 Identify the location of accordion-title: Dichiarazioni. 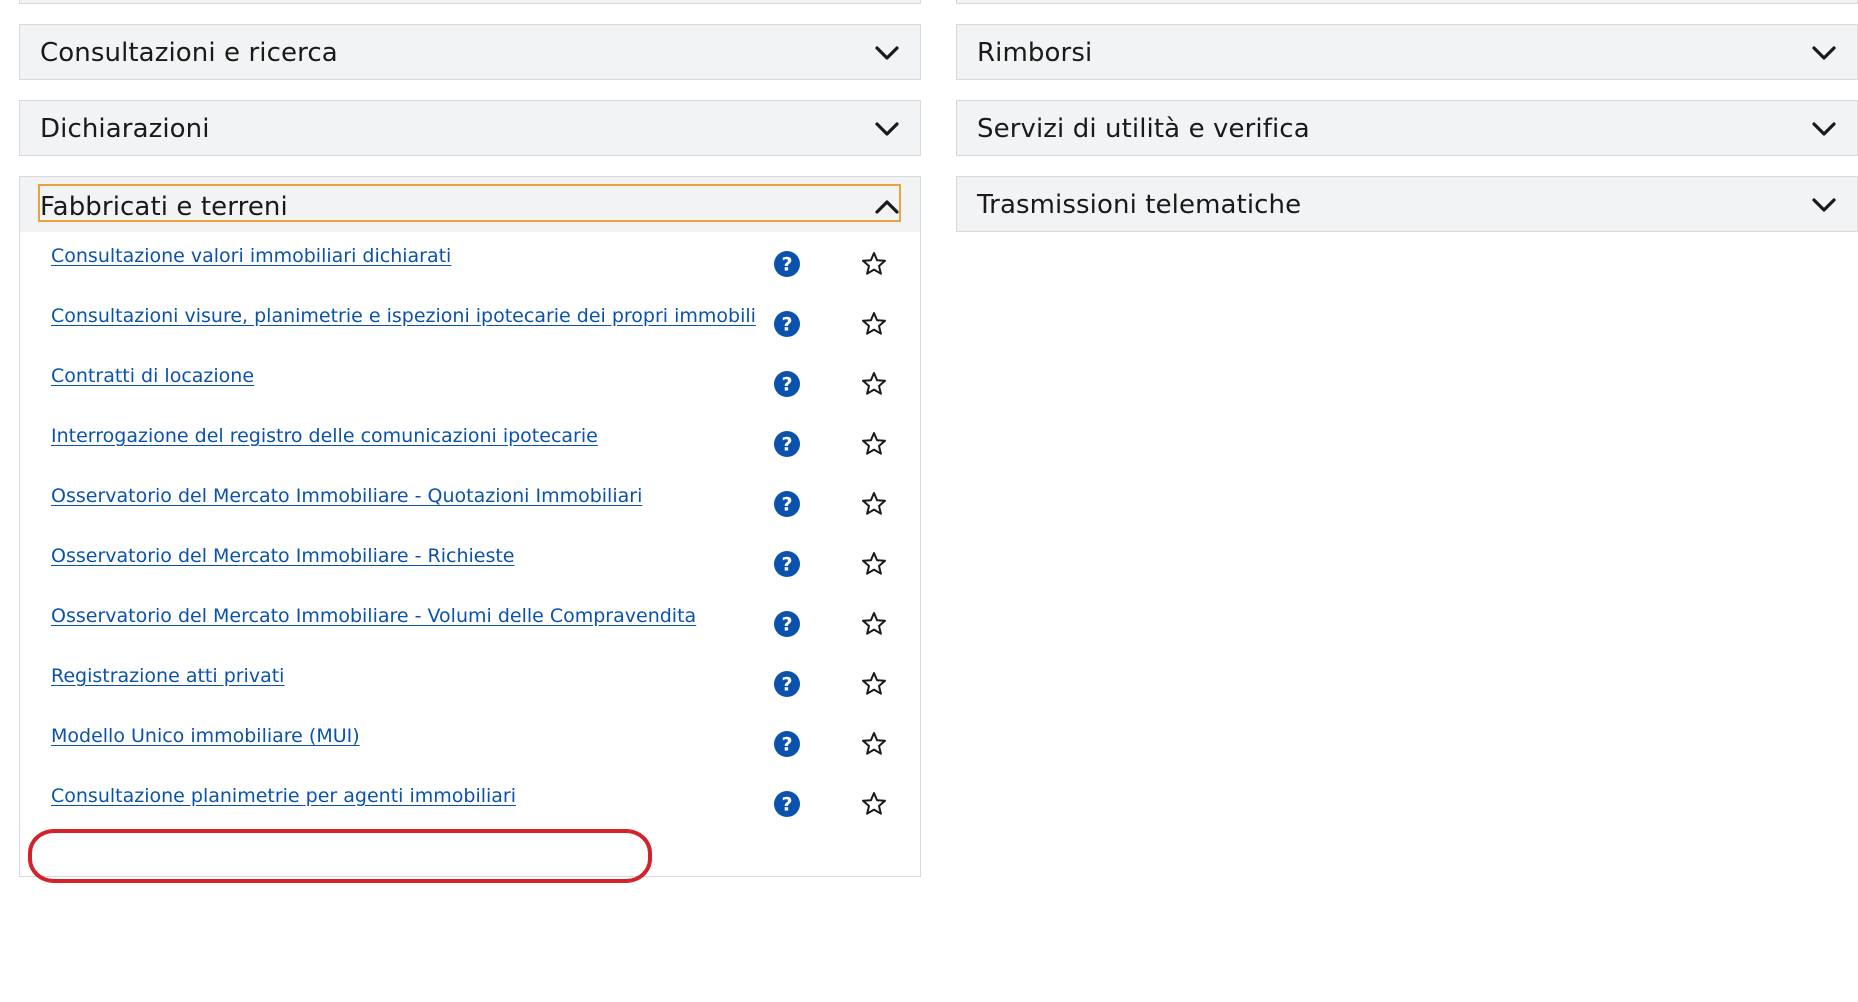
(125, 129).